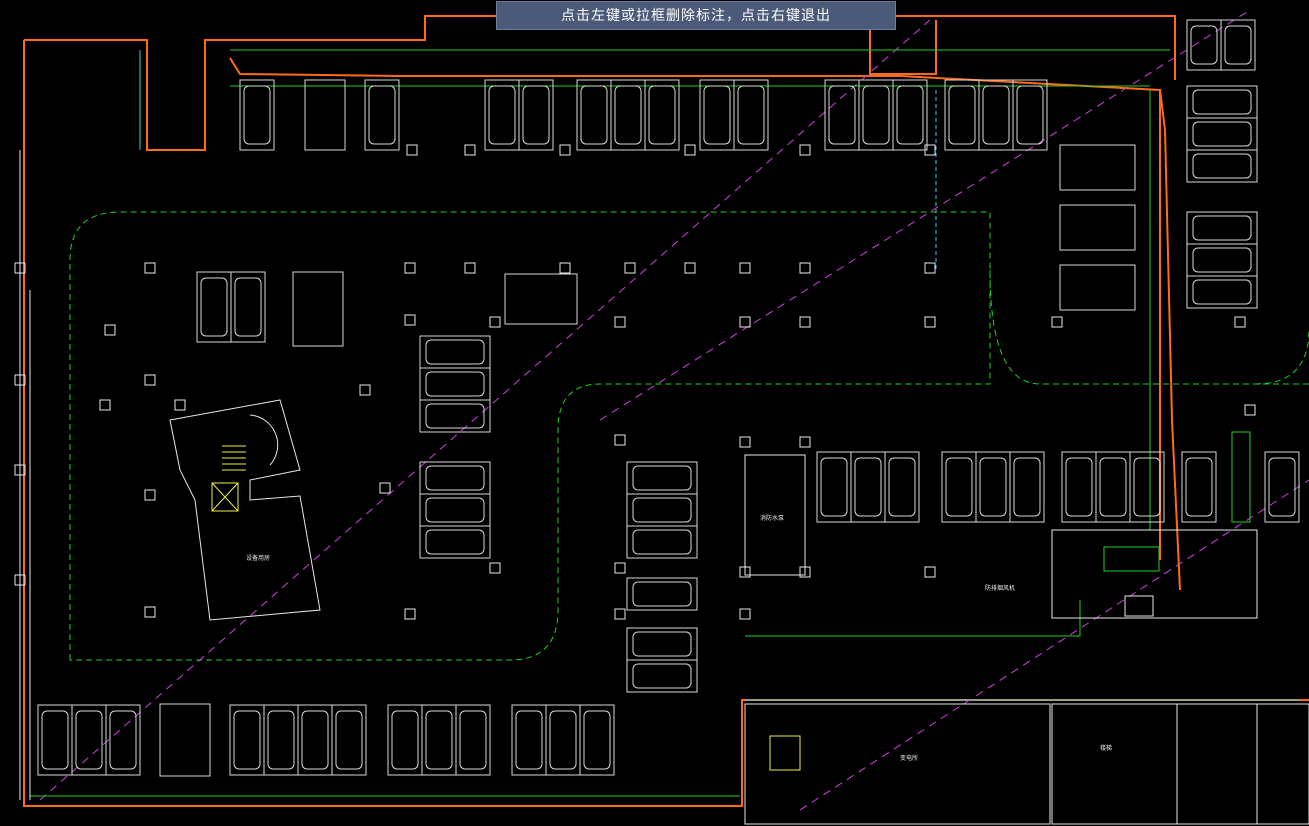  What do you see at coordinates (261, 83) in the screenshot?
I see `outer-wall-top` at bounding box center [261, 83].